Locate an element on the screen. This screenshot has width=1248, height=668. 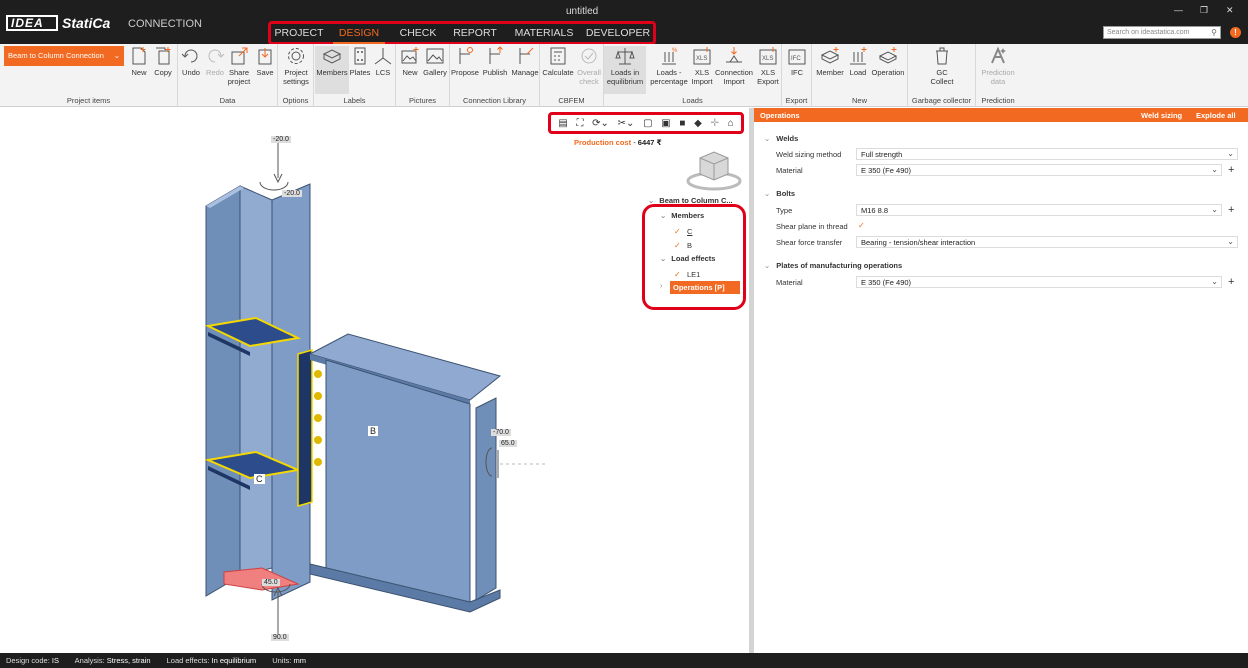
members-label: Members is located at coordinates (332, 72).